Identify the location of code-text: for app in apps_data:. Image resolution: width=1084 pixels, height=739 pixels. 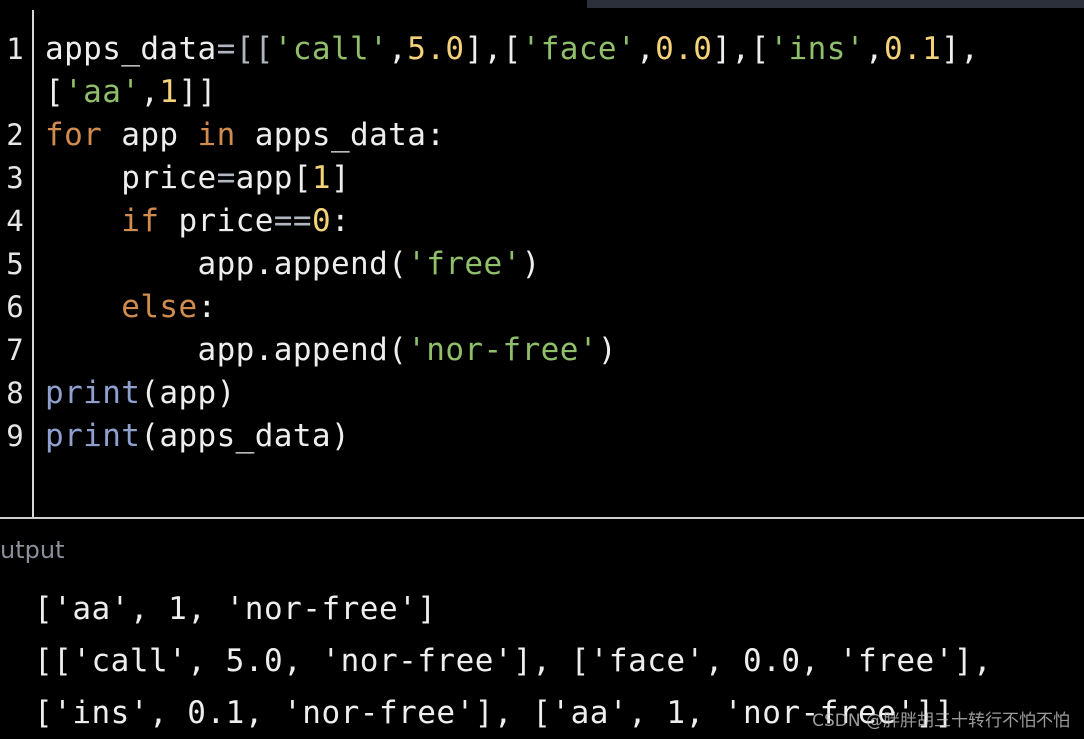
(245, 135).